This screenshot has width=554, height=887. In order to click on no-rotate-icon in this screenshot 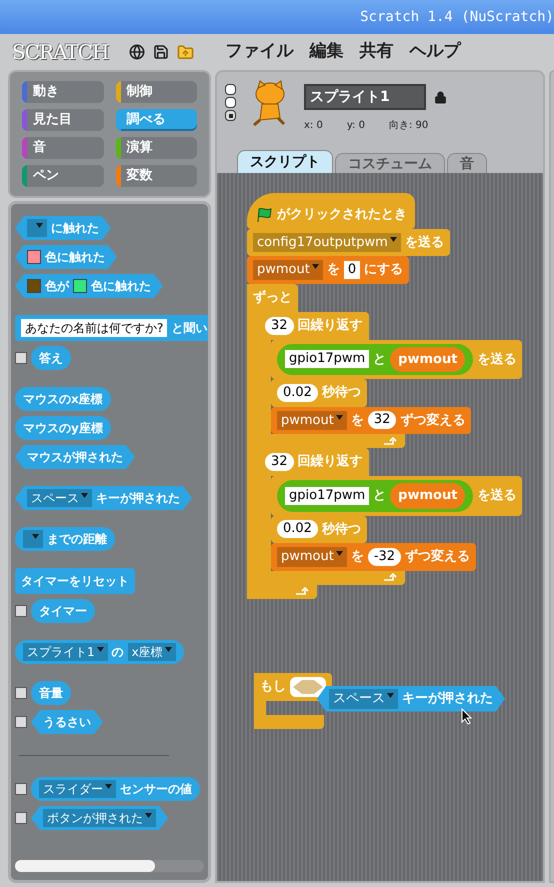, I will do `click(230, 115)`.